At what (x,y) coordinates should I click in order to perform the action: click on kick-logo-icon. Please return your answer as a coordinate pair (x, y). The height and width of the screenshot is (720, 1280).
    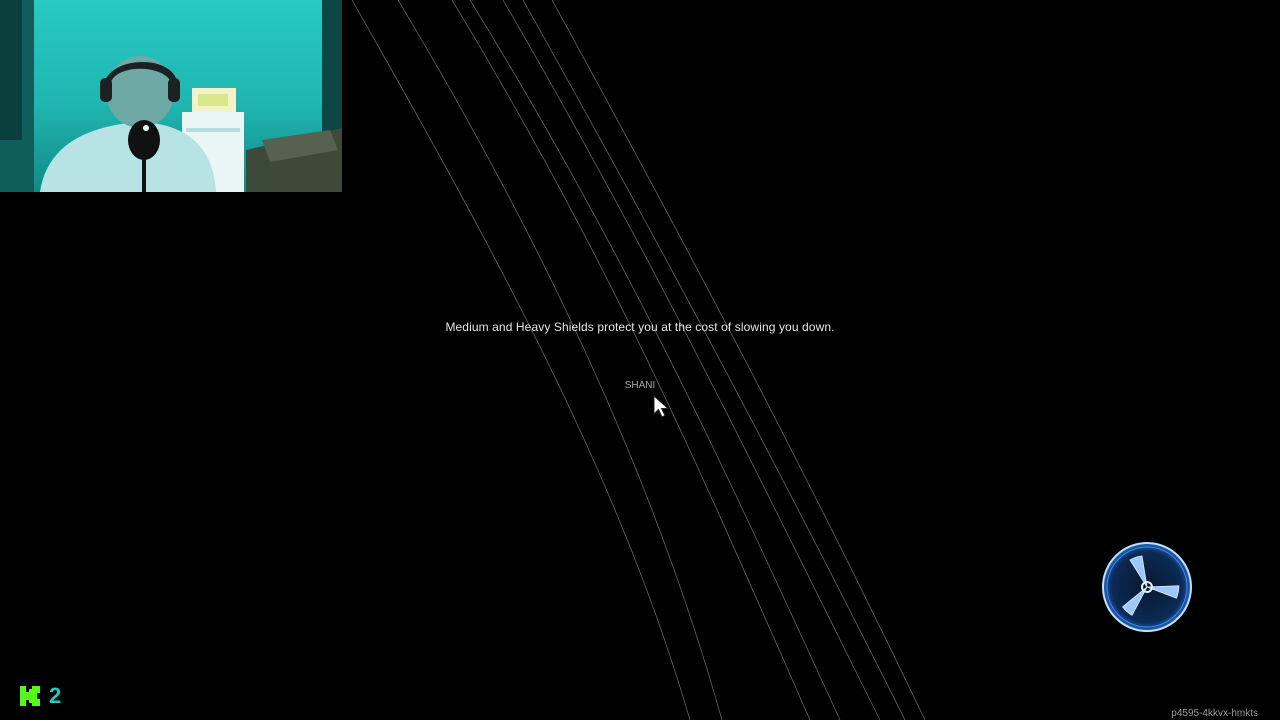
    Looking at the image, I should click on (30, 696).